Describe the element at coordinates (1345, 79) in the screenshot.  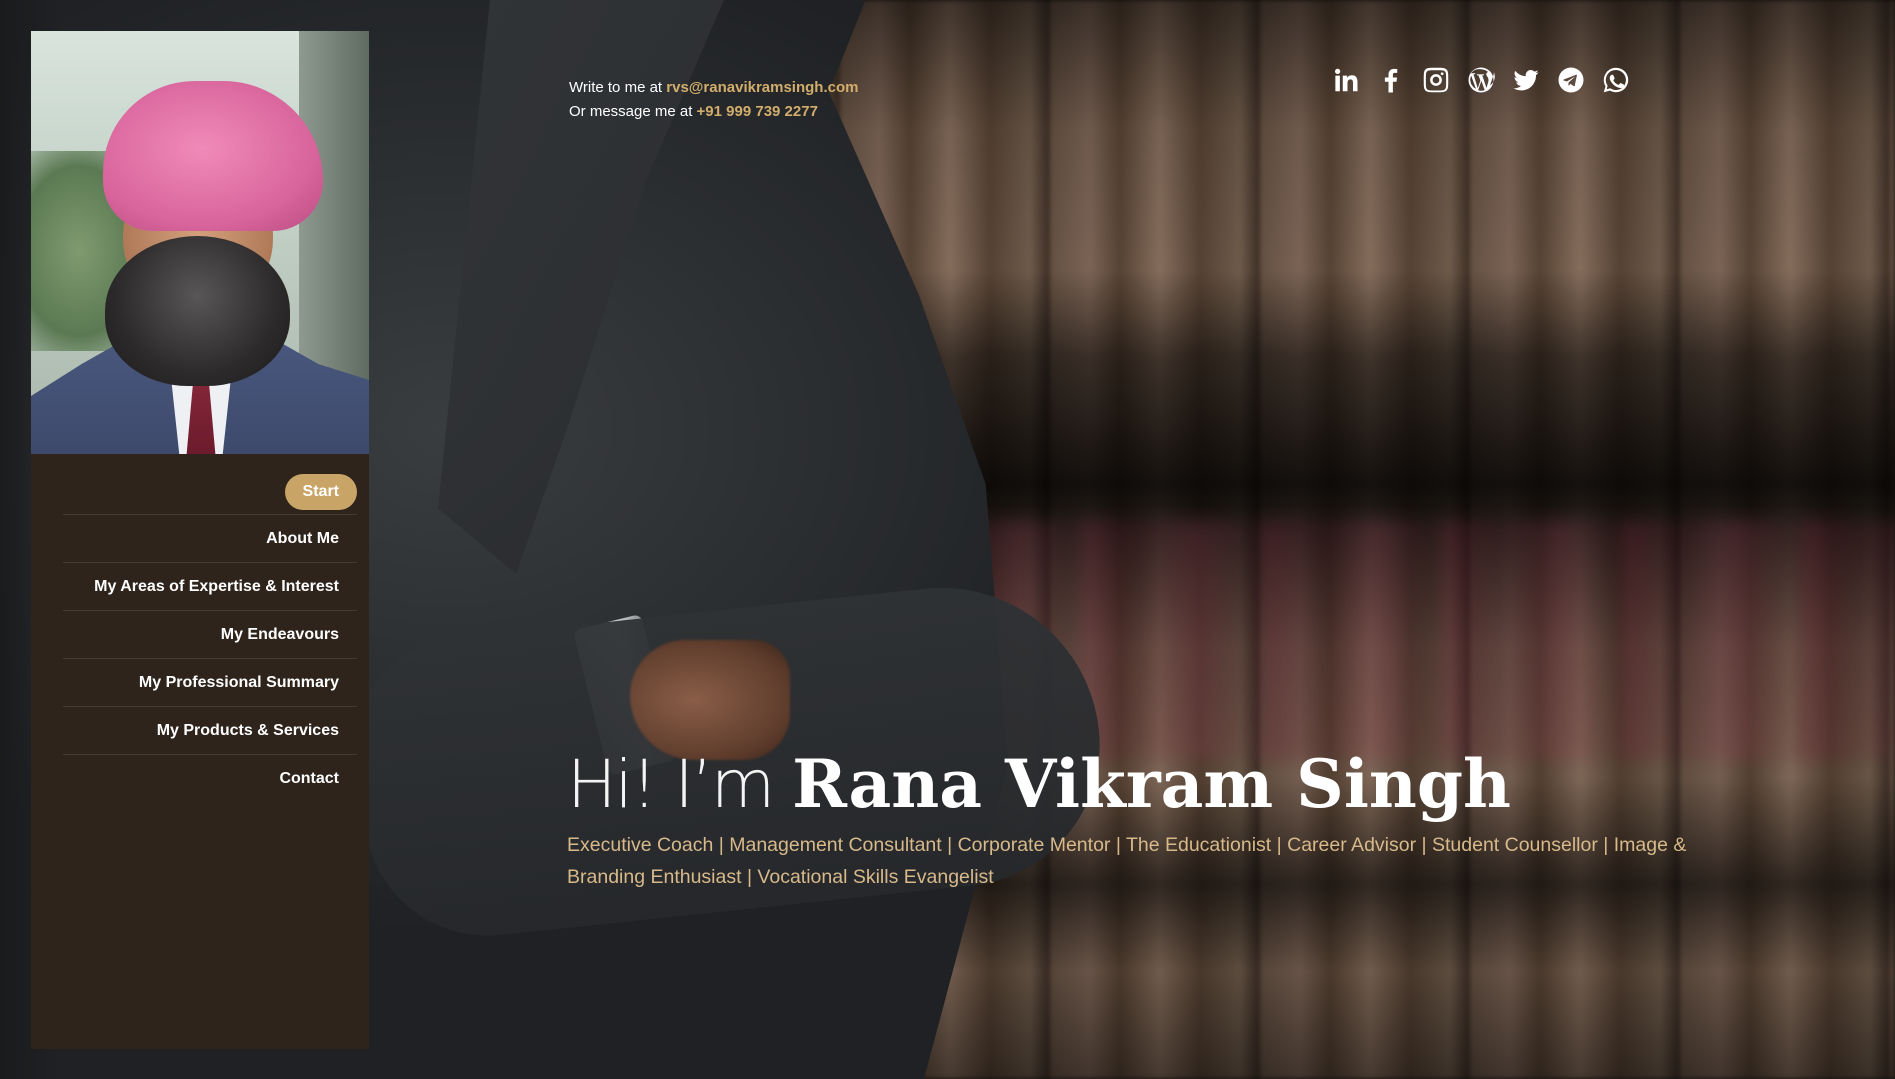
I see `linkedin-icon` at that location.